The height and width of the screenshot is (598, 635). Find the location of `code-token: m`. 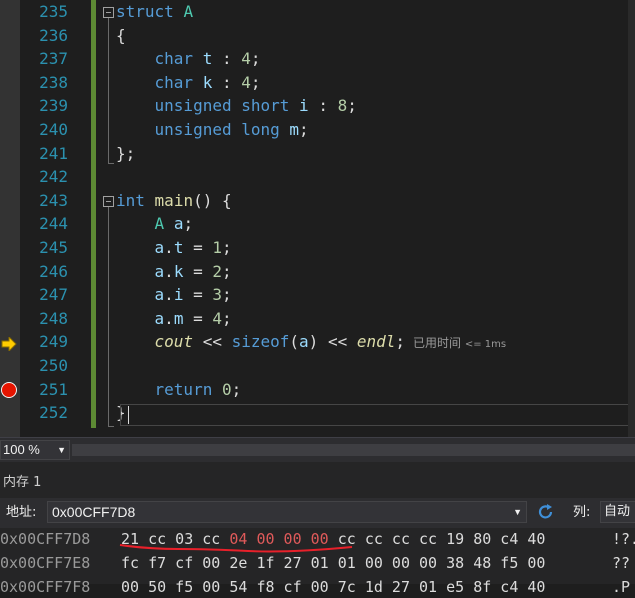

code-token: m is located at coordinates (294, 129).